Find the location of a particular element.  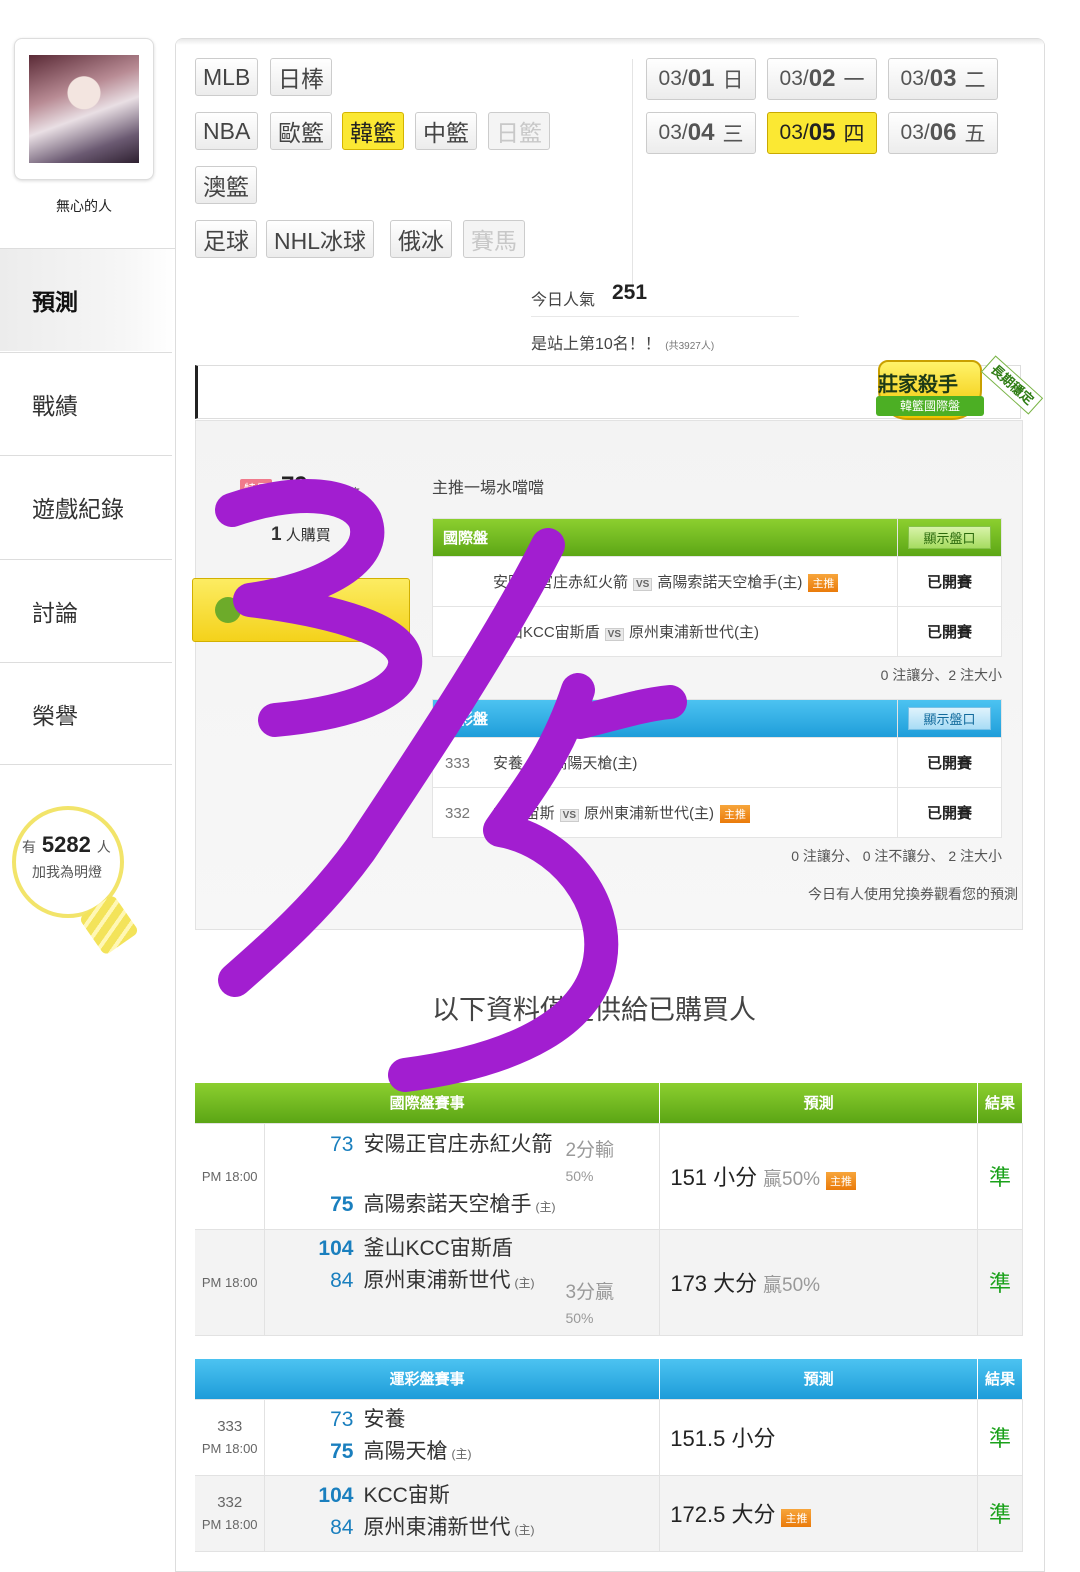

main-top-bar is located at coordinates (610, 42).